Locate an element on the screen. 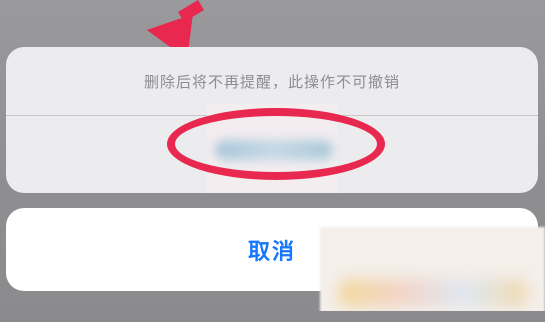 Image resolution: width=545 pixels, height=322 pixels. blurred-button-label is located at coordinates (272, 148).